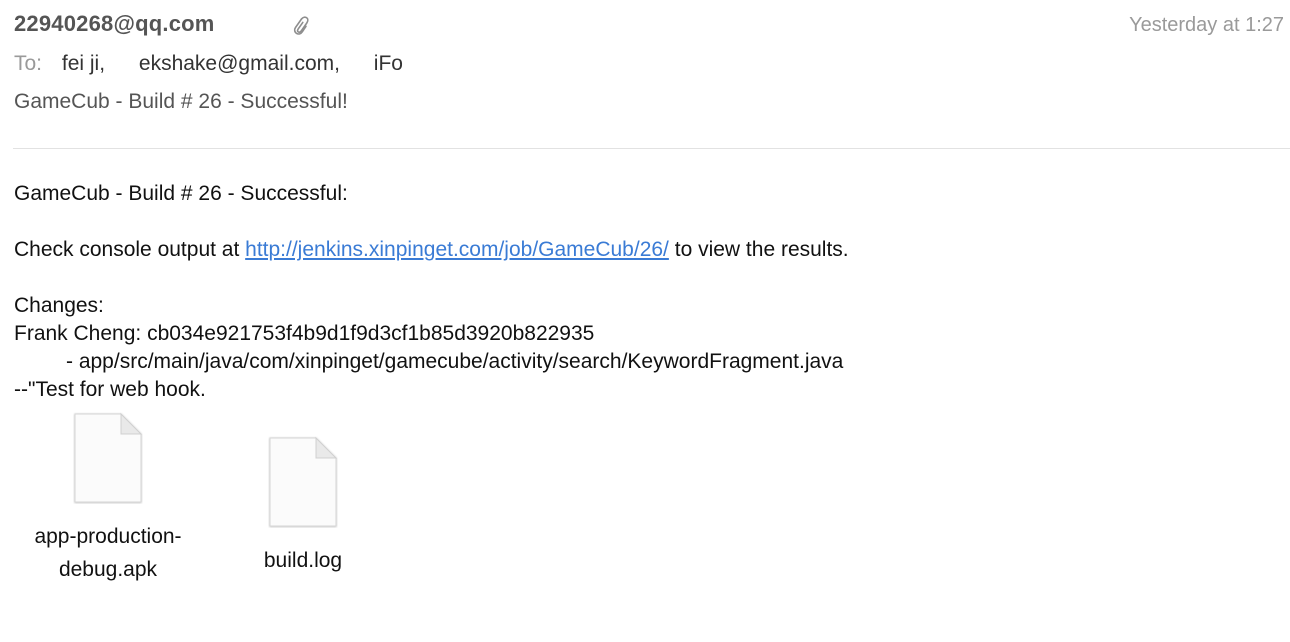 The image size is (1290, 642). What do you see at coordinates (83, 63) in the screenshot?
I see `recipient-1: fei ji,` at bounding box center [83, 63].